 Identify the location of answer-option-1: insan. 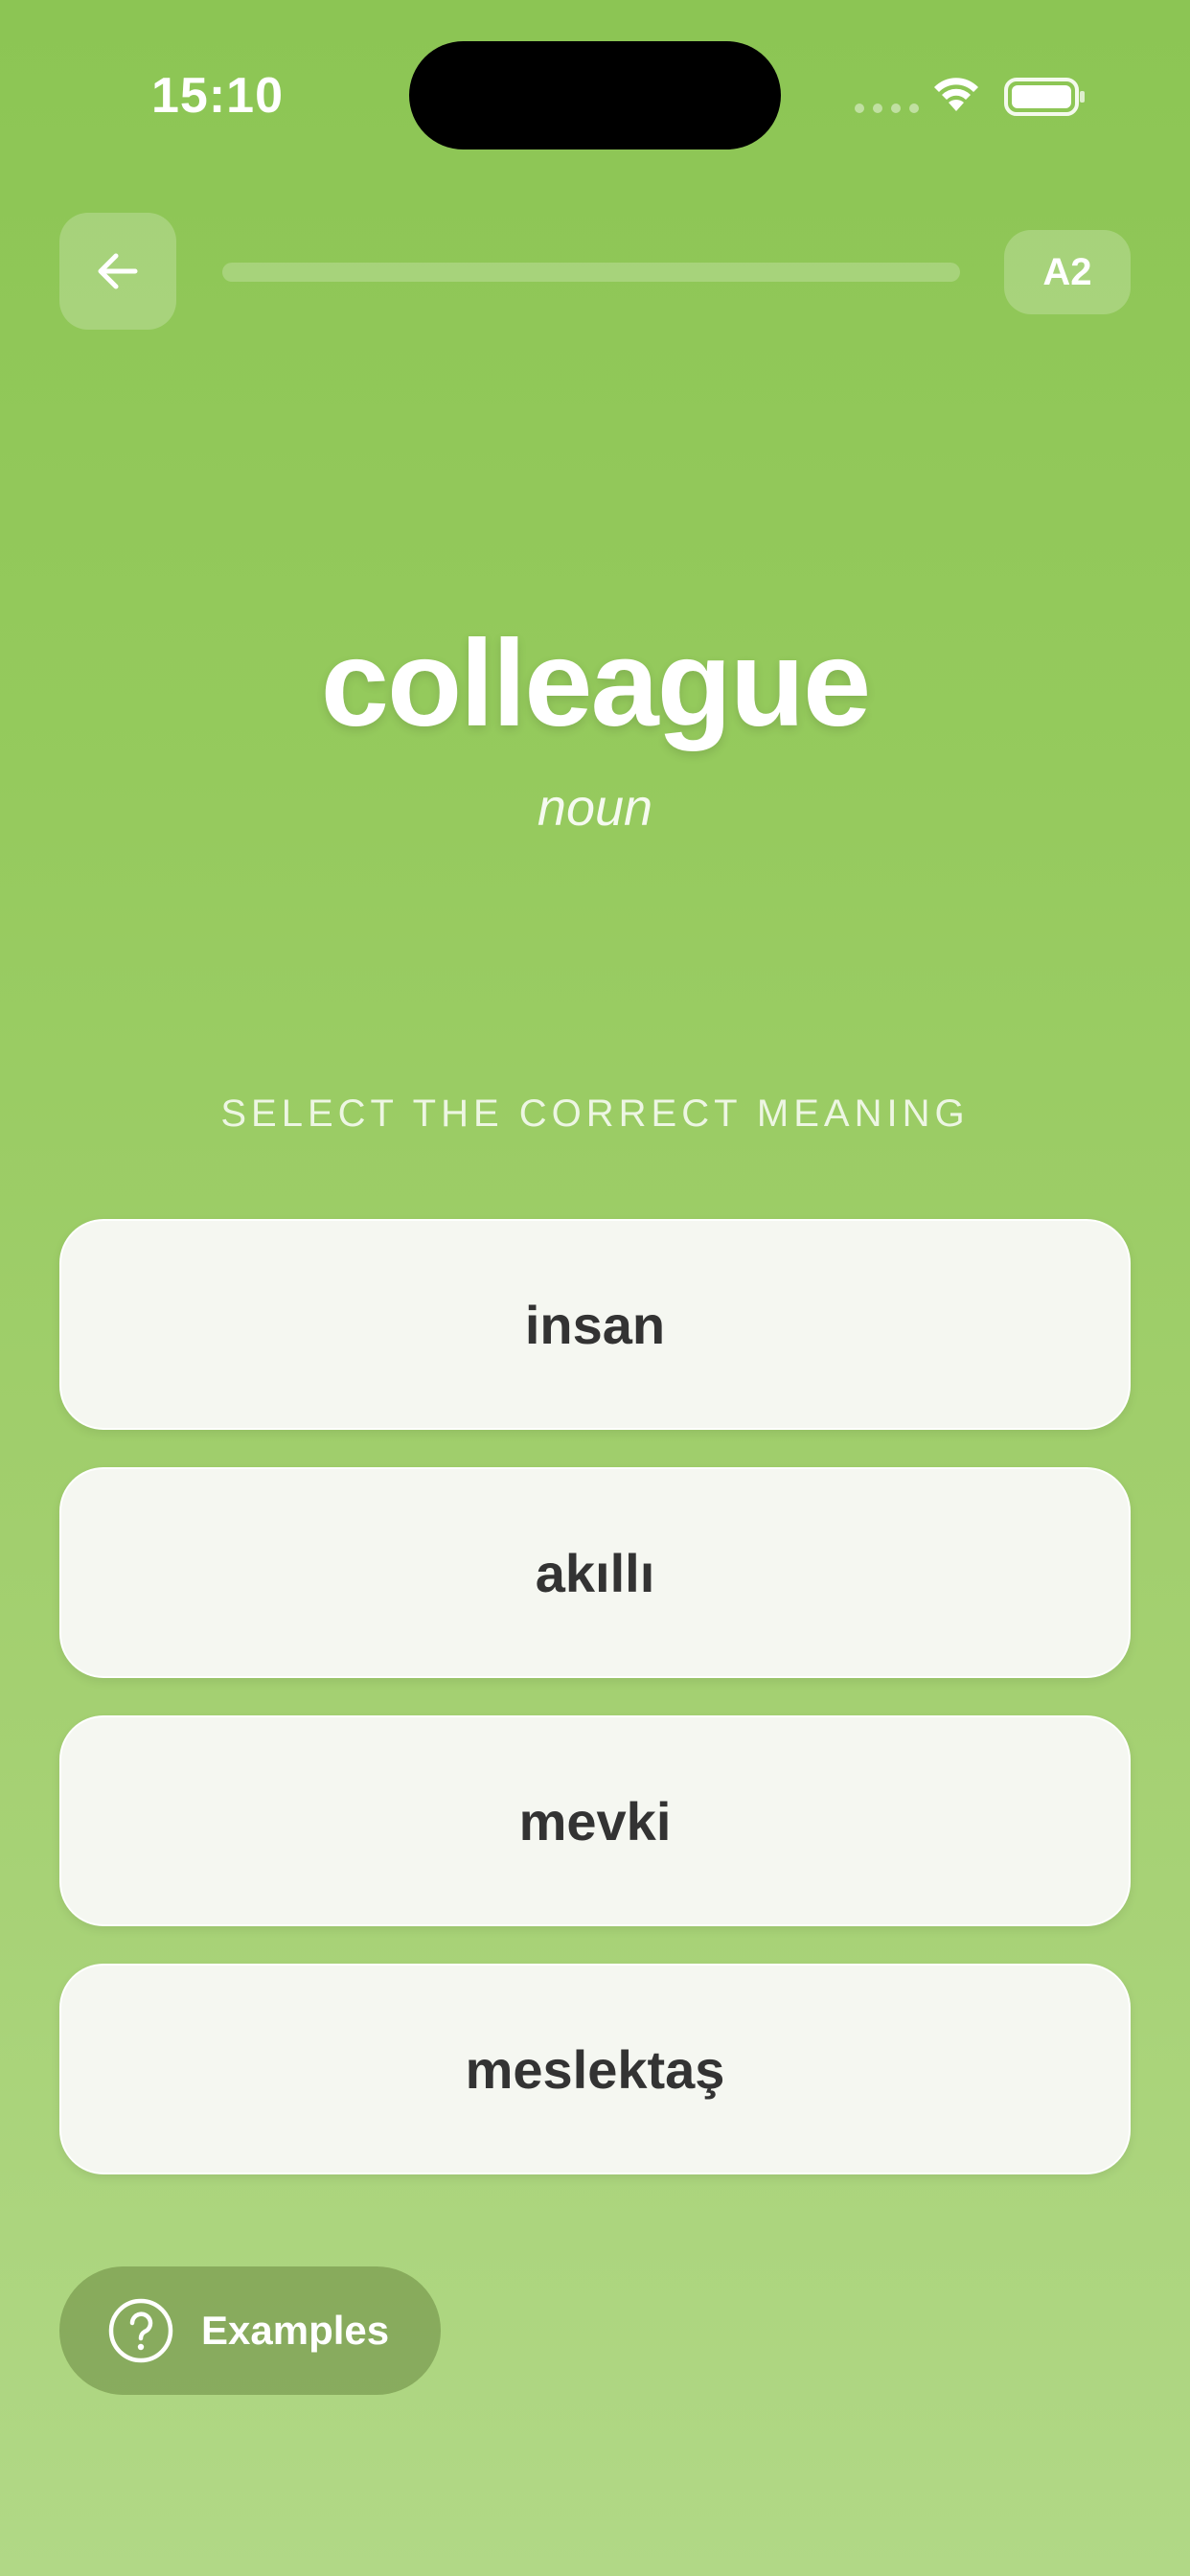
(595, 1324).